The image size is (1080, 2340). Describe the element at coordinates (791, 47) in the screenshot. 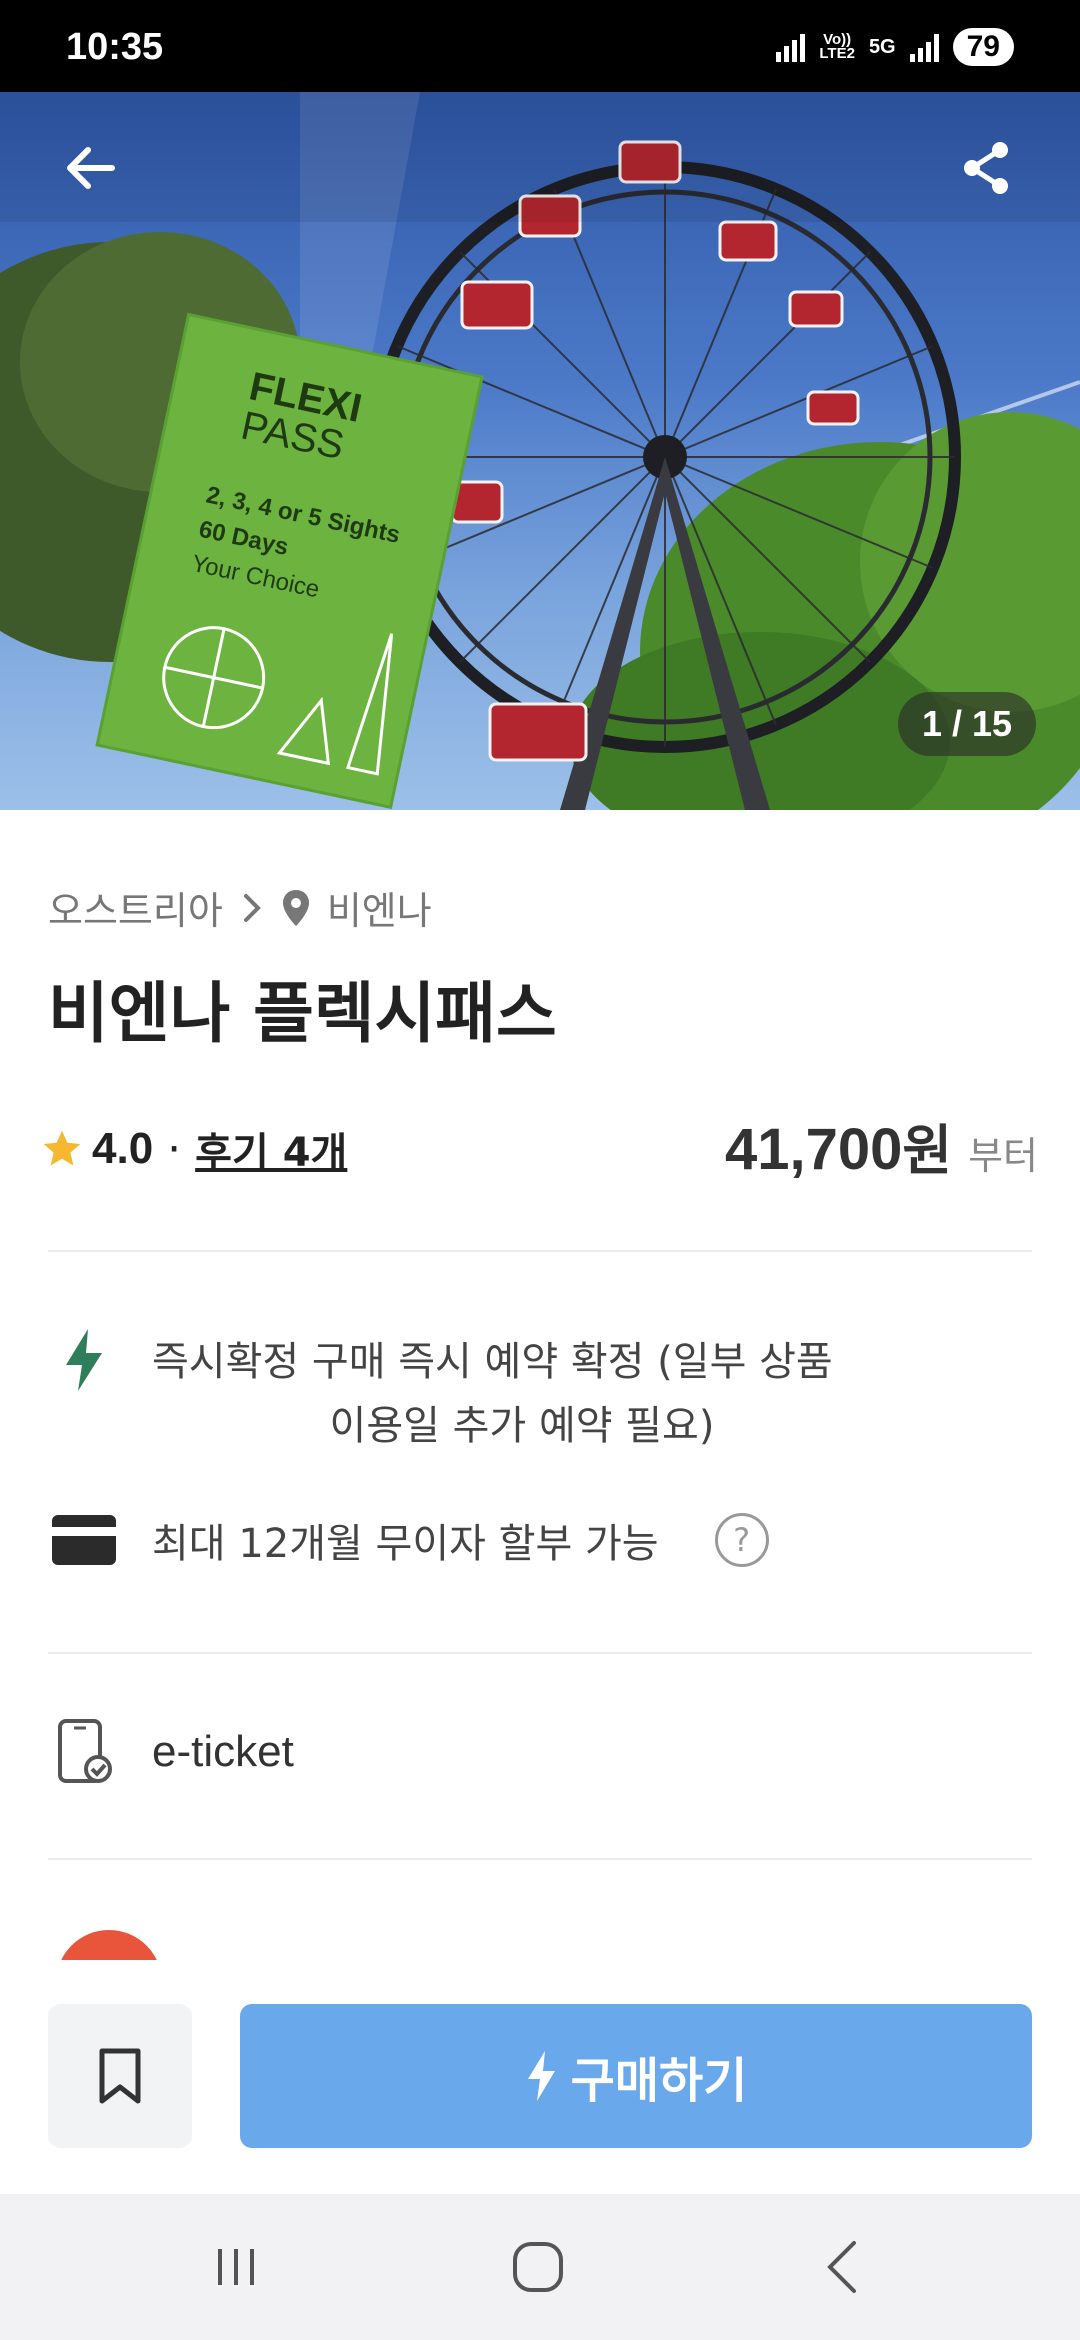

I see `signal-r-icon` at that location.